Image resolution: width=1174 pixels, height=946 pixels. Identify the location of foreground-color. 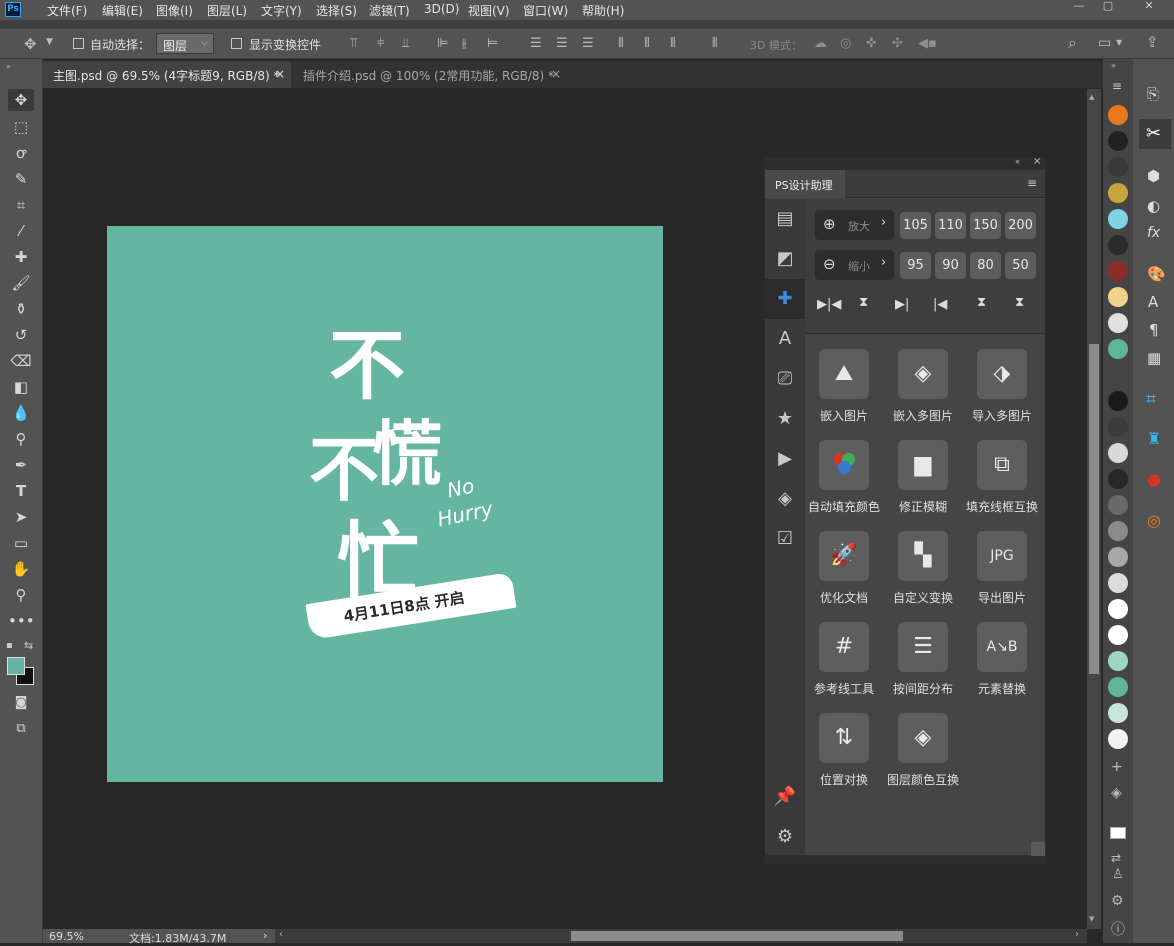
(16, 666).